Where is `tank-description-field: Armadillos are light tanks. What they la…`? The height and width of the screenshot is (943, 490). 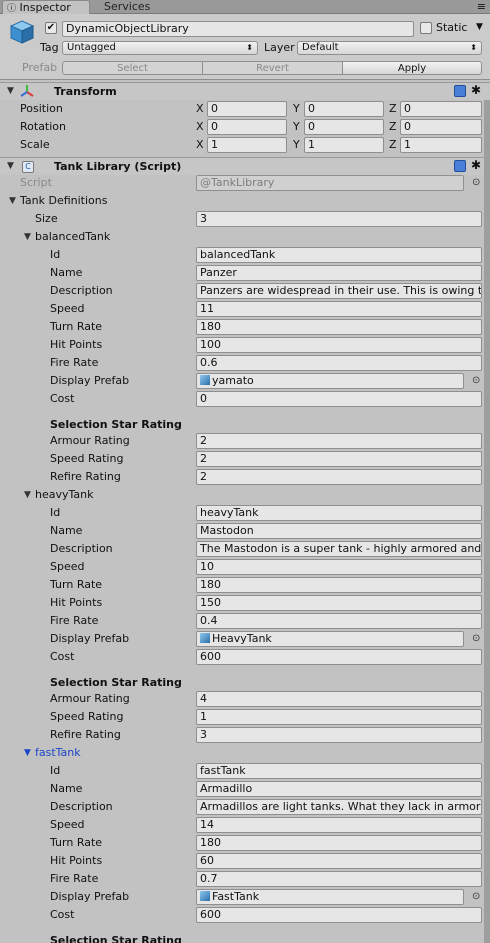
tank-description-field: Armadillos are light tanks. What they la… is located at coordinates (339, 807).